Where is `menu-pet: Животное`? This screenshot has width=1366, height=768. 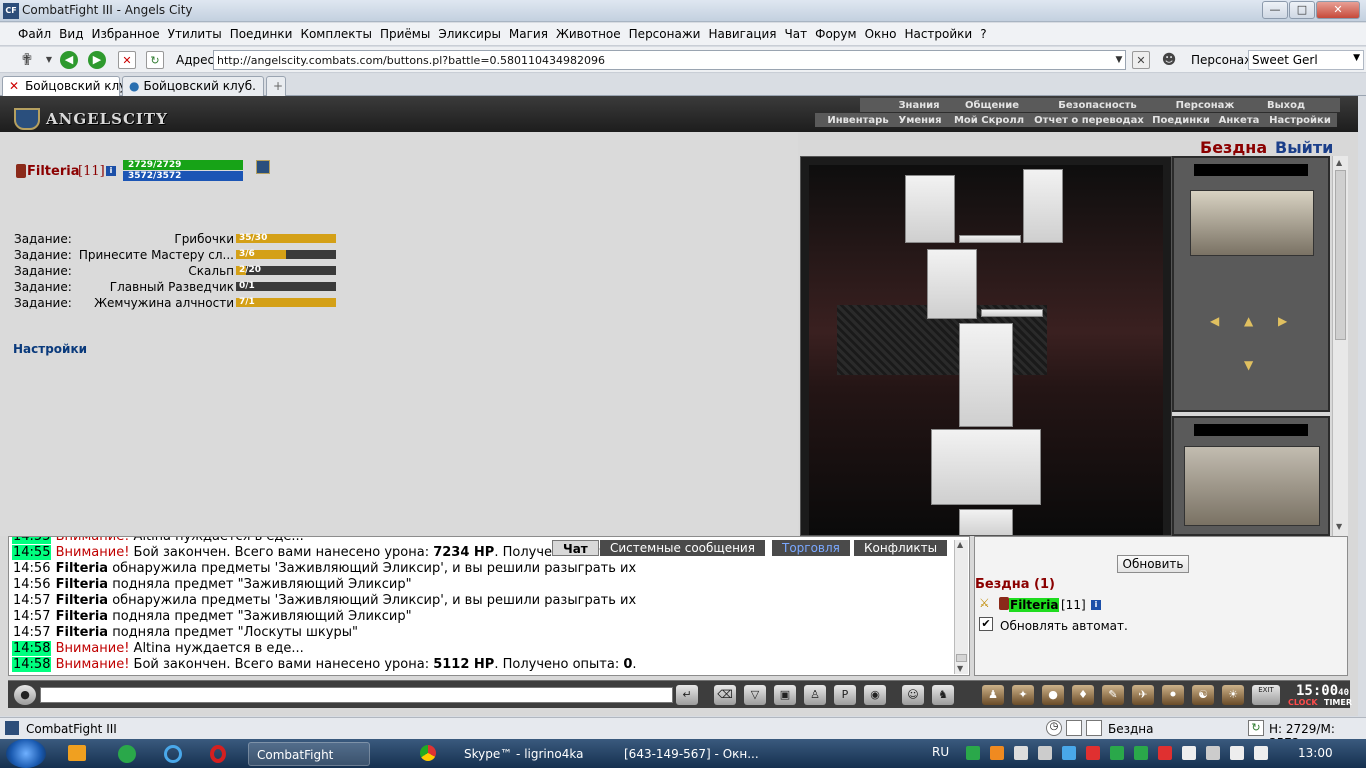 menu-pet: Животное is located at coordinates (588, 34).